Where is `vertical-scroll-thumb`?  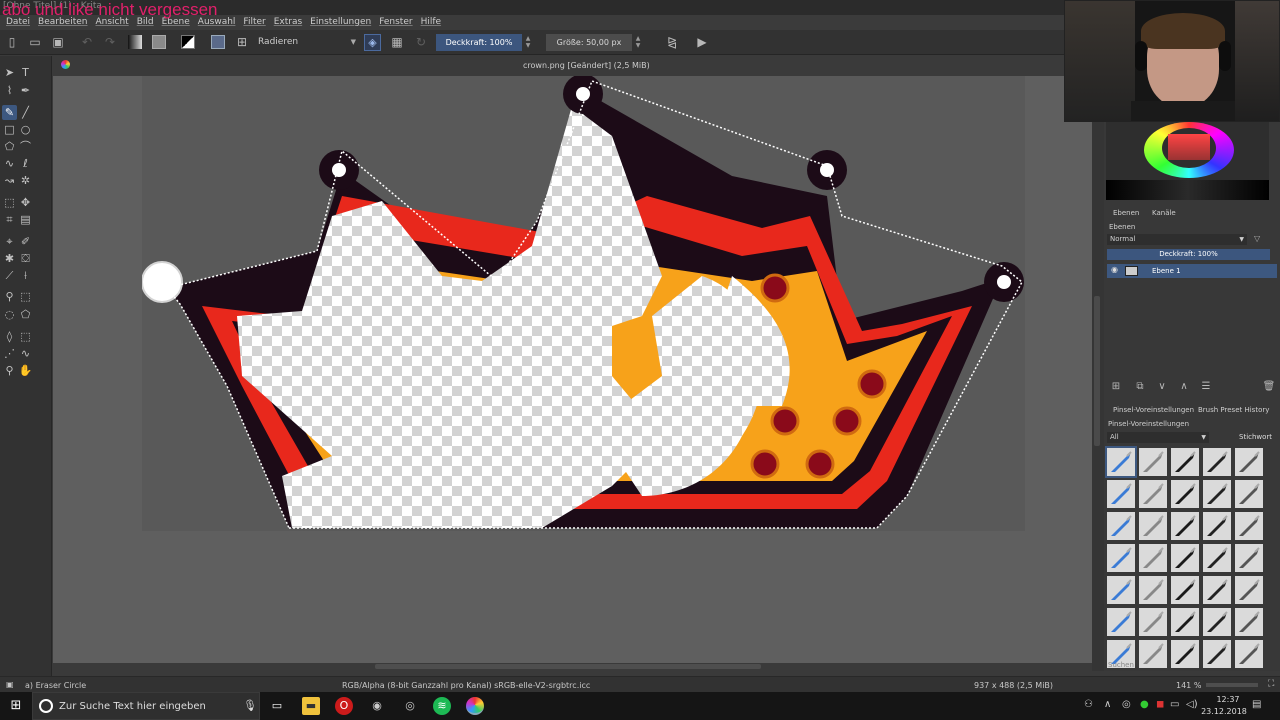 vertical-scroll-thumb is located at coordinates (1097, 371).